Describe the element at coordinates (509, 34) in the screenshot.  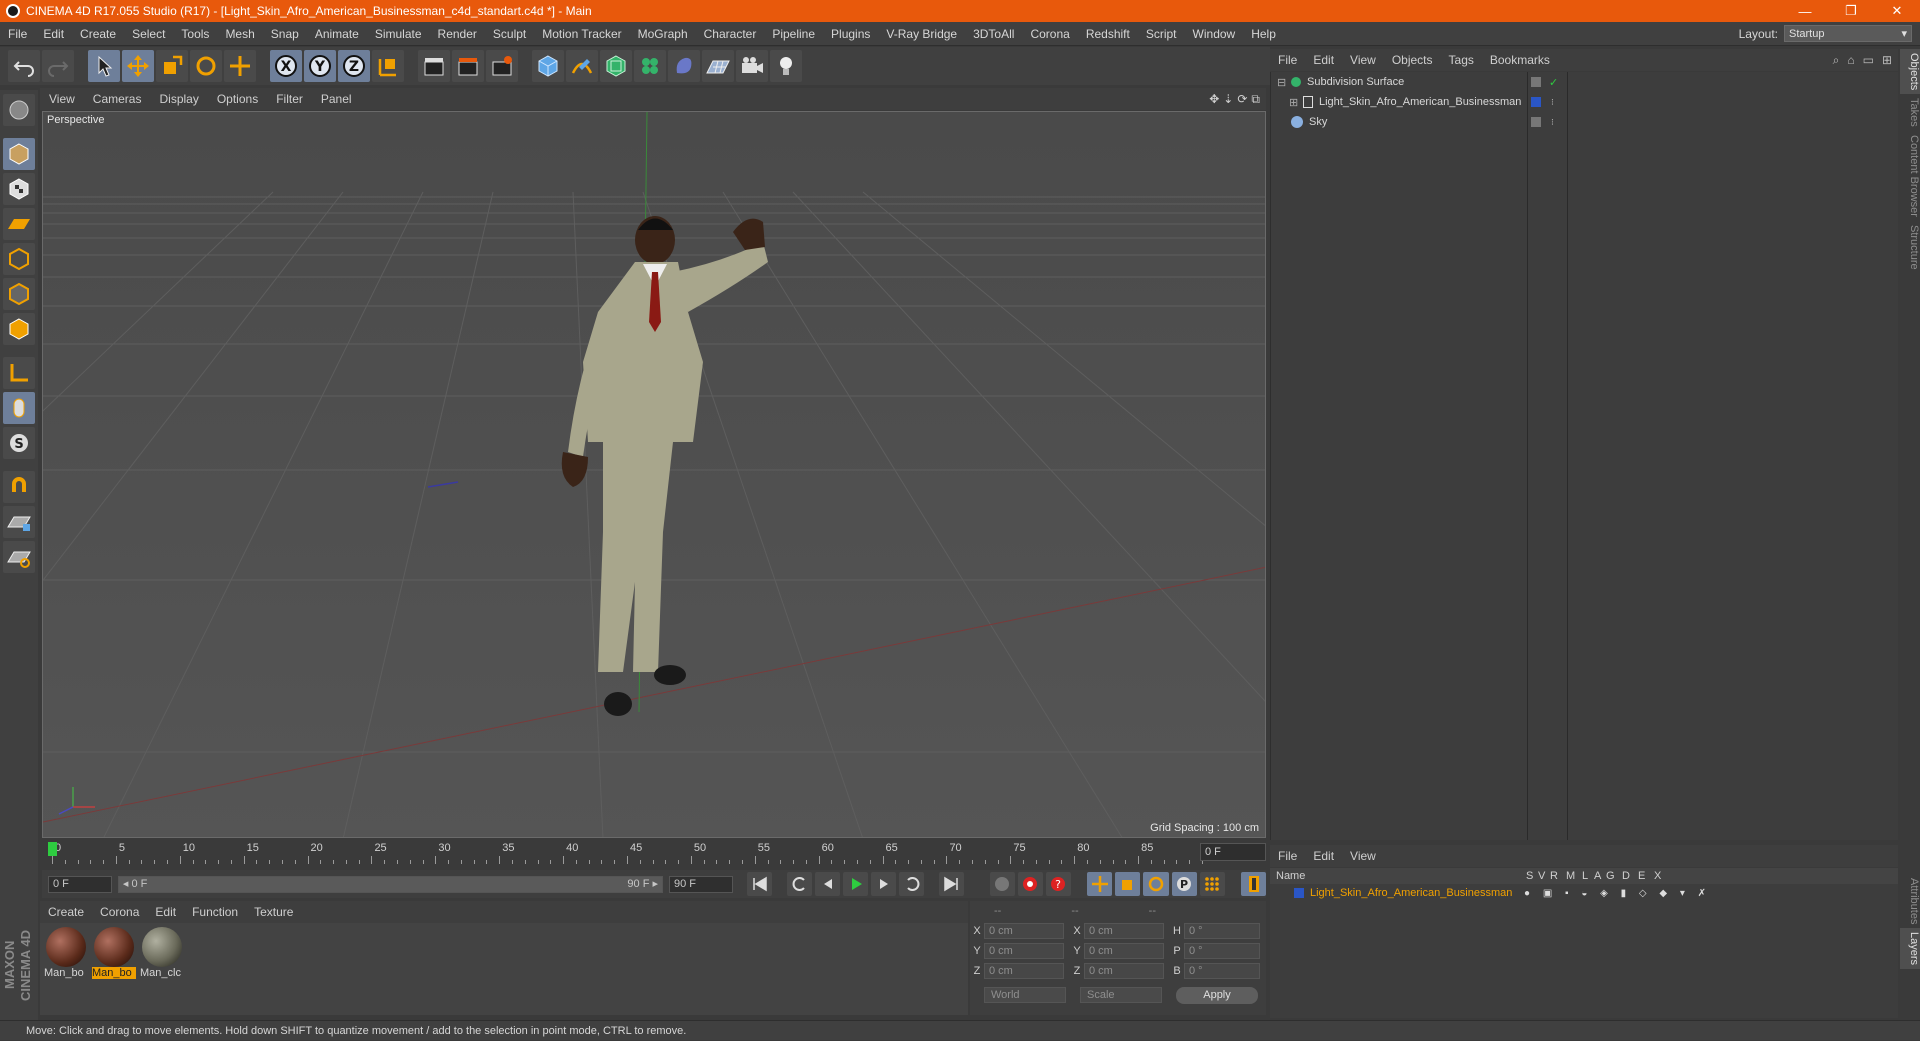
I see `menu-sculpt: Sculpt` at that location.